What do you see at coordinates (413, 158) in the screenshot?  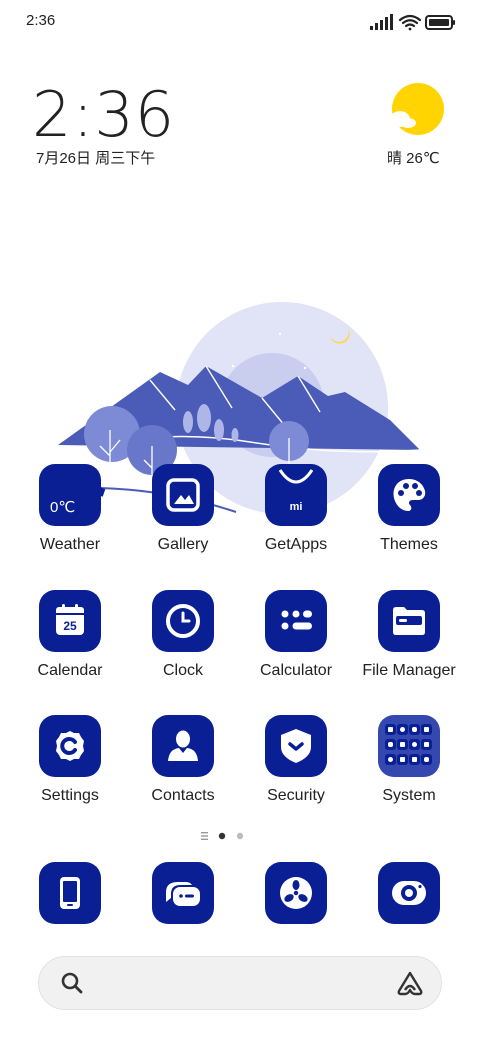 I see `weather-widget-text: 晴 26℃` at bounding box center [413, 158].